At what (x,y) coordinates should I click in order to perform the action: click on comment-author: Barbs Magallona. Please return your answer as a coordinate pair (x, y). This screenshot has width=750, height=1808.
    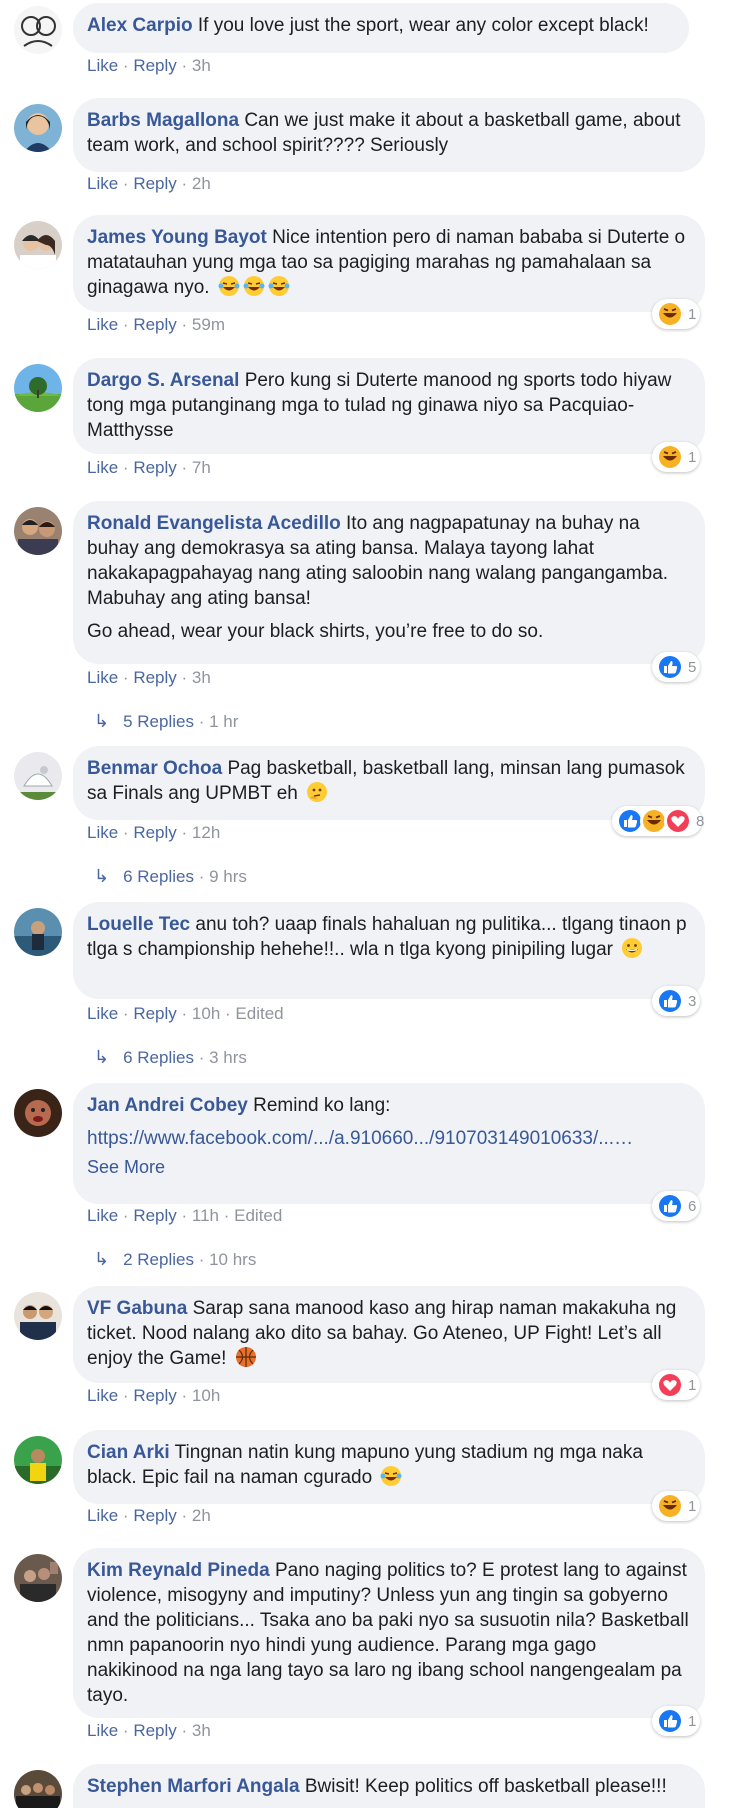
    Looking at the image, I should click on (163, 120).